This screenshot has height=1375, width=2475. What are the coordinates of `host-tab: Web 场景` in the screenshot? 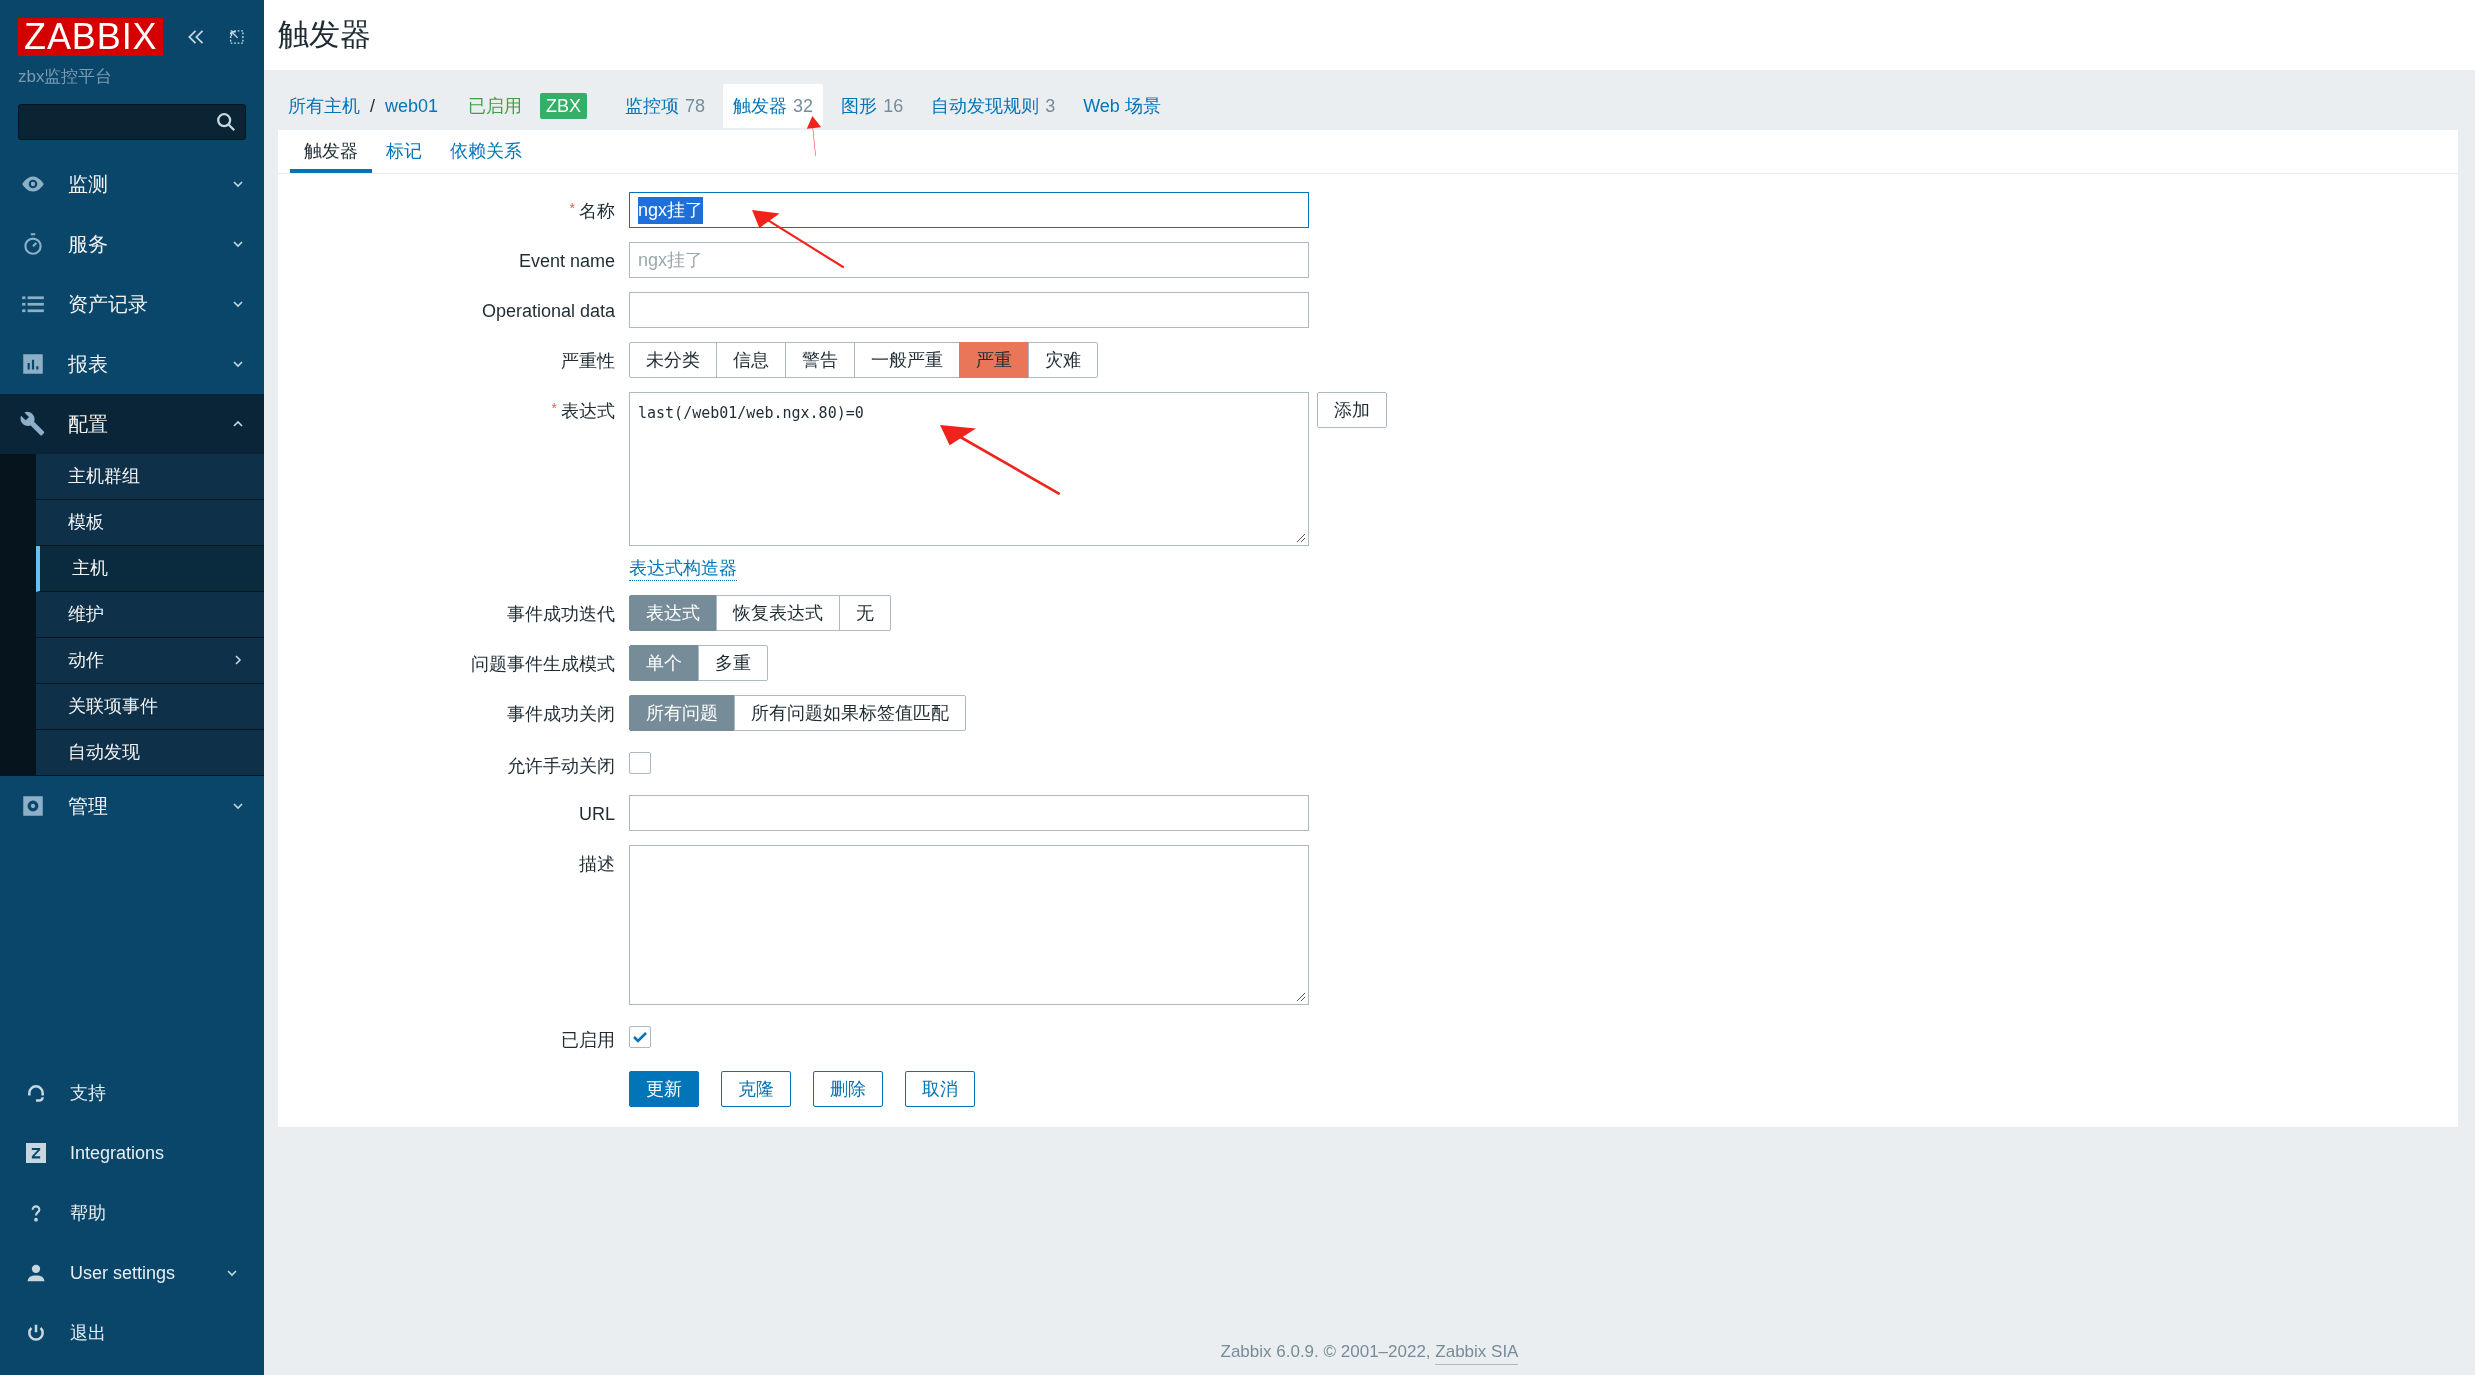 It's located at (1122, 106).